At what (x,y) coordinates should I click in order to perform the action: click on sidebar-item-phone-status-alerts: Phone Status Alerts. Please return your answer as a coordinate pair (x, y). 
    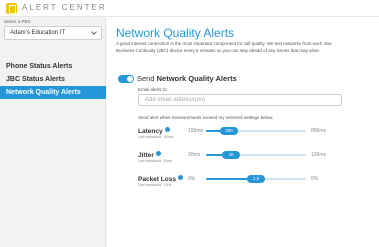
    Looking at the image, I should click on (53, 66).